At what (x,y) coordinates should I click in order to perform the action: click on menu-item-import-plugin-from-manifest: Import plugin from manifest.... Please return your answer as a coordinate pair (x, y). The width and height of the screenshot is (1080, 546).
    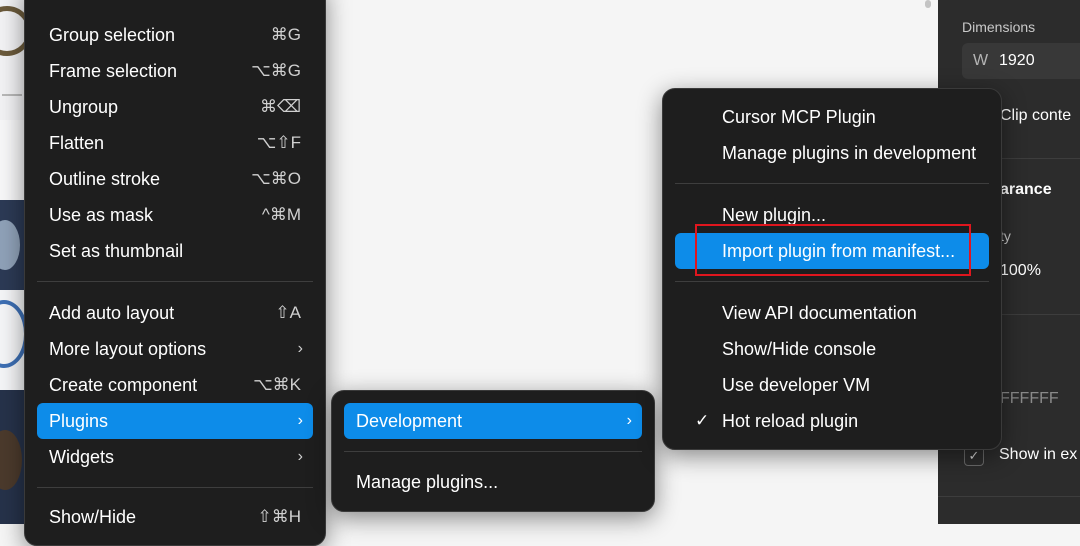
    Looking at the image, I should click on (832, 251).